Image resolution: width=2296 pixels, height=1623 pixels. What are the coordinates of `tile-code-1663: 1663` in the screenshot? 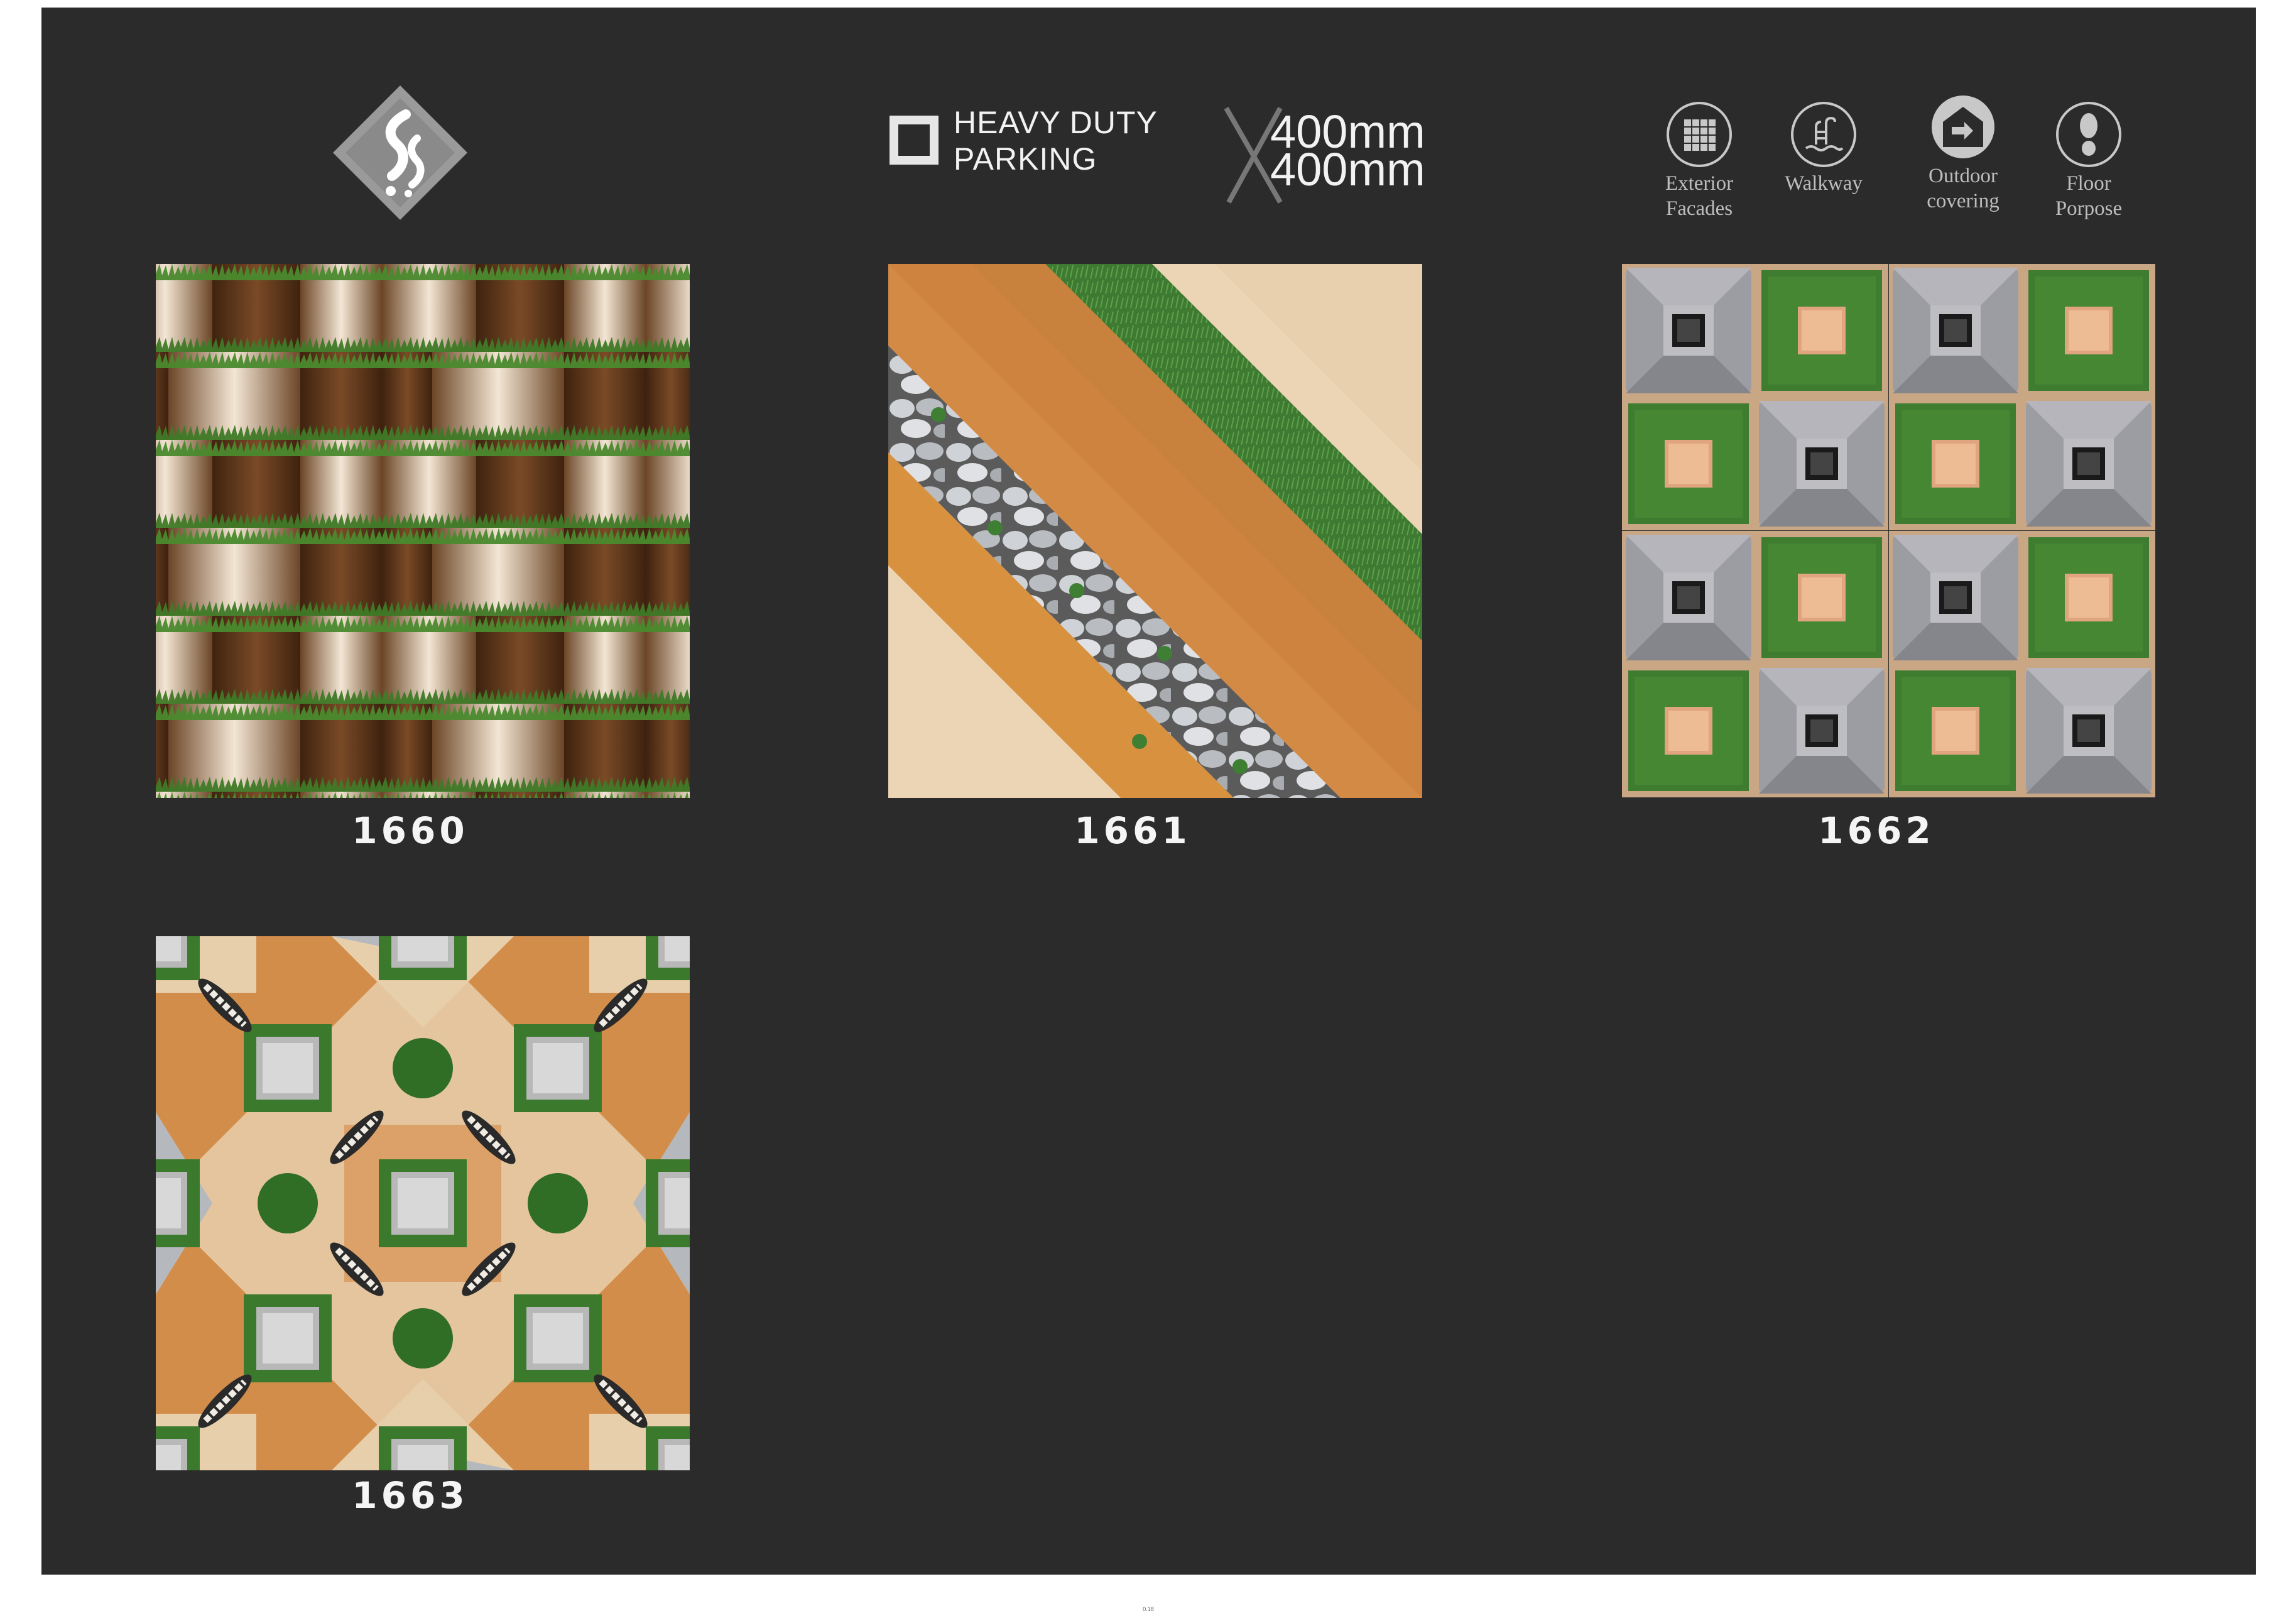 It's located at (410, 1495).